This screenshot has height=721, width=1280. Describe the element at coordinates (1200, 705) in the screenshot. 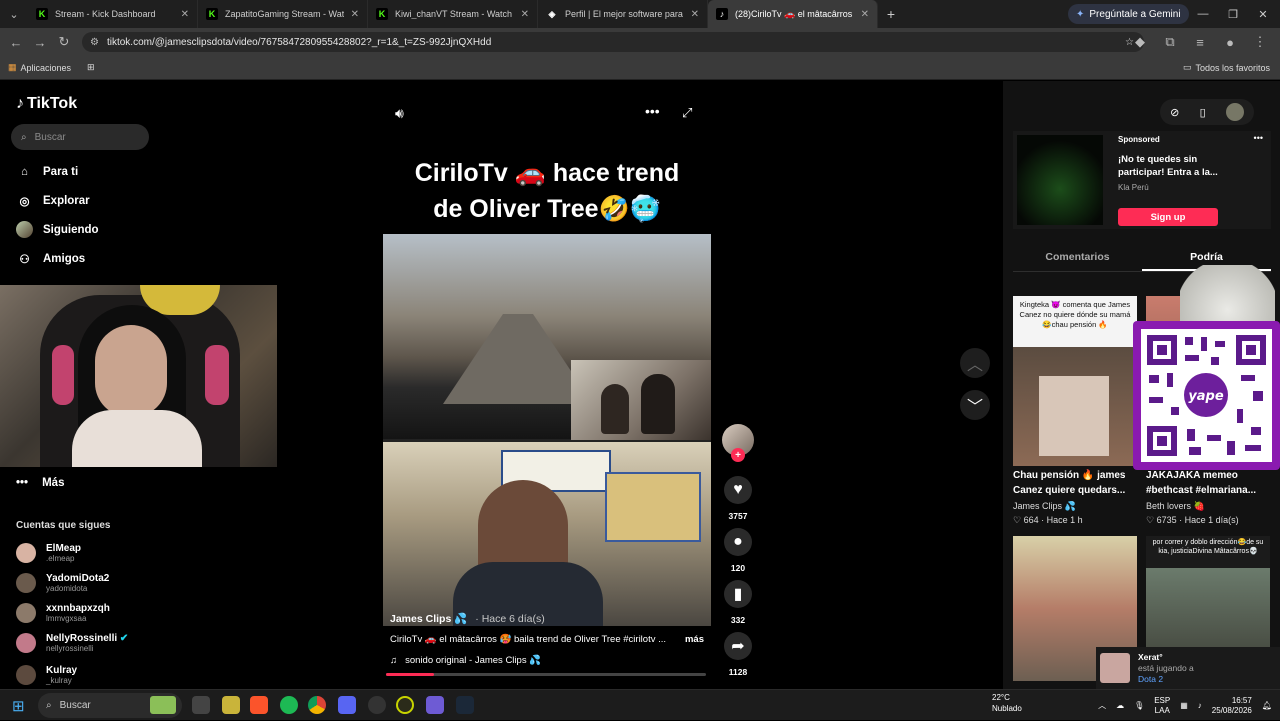

I see `speaker-icon: ♪` at that location.